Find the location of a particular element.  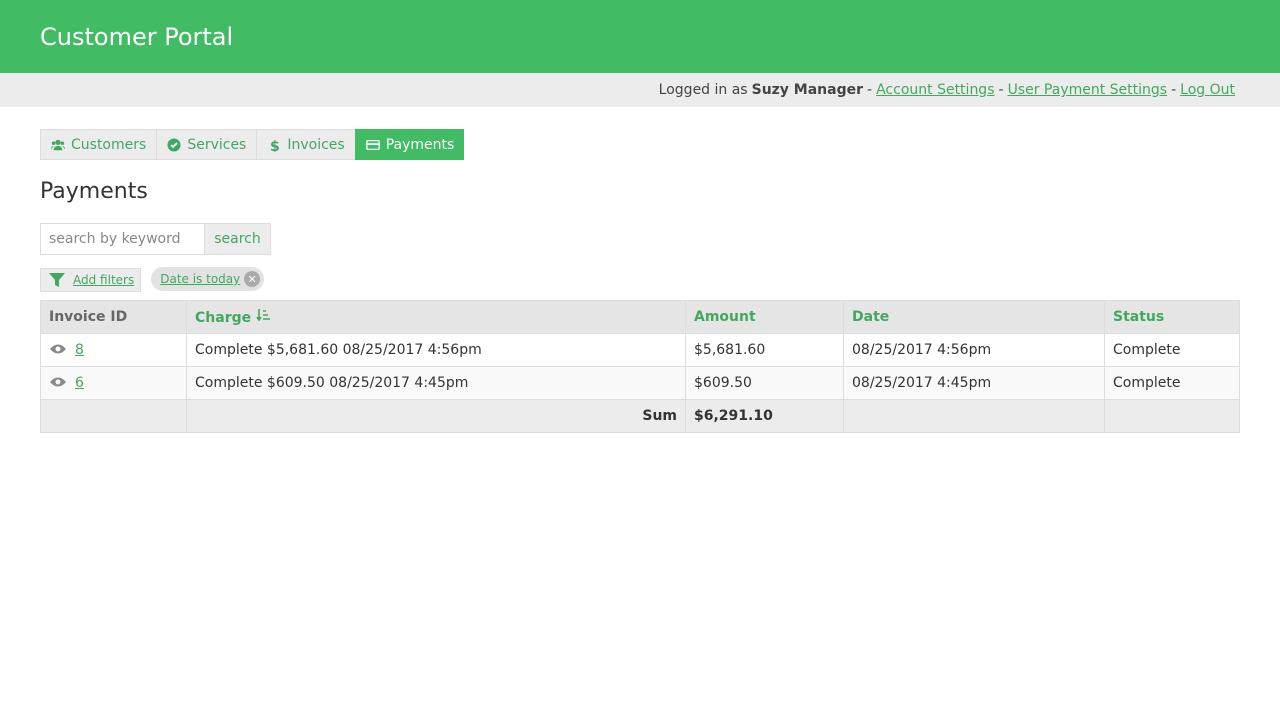

sort-ascending-icon is located at coordinates (263, 315).